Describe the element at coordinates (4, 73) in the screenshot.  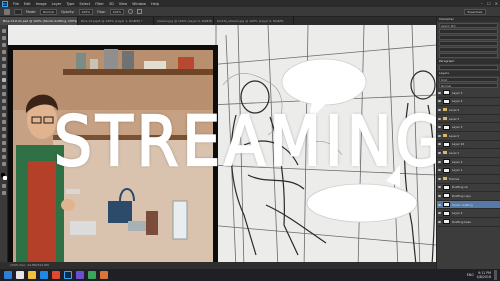
I see `healing-tool-icon` at that location.